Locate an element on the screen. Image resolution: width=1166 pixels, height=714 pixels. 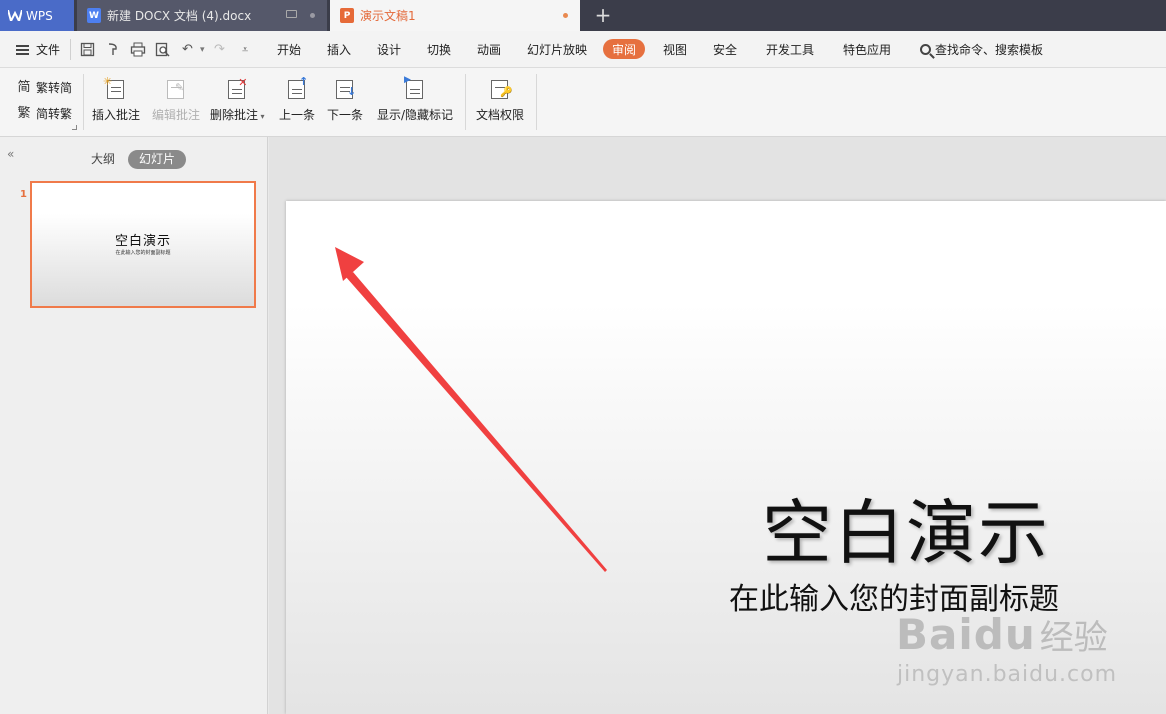
group-launcher-icon is located at coordinates (74, 127).